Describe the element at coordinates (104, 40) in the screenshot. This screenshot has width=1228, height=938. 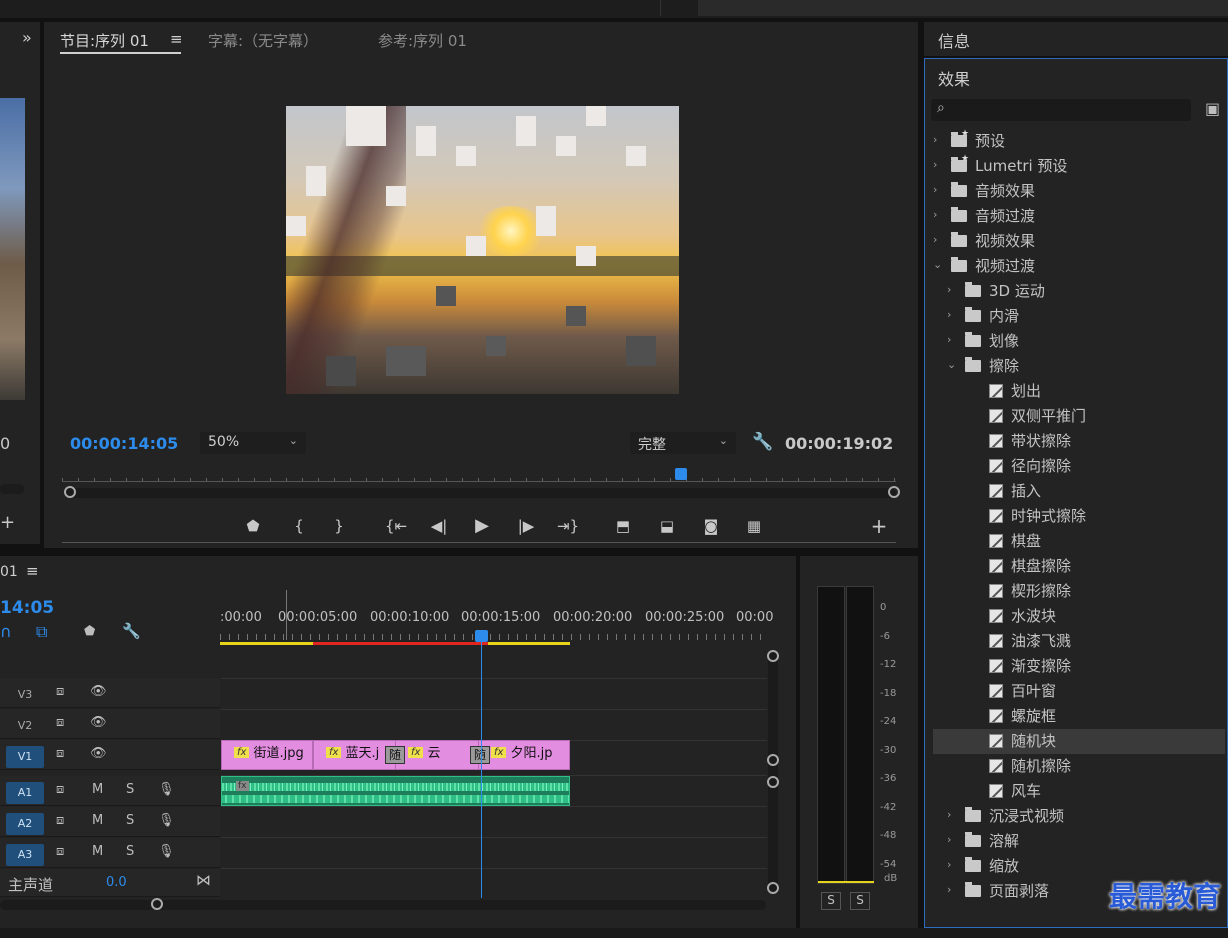
I see `tab-program: 节目:序列 01` at that location.